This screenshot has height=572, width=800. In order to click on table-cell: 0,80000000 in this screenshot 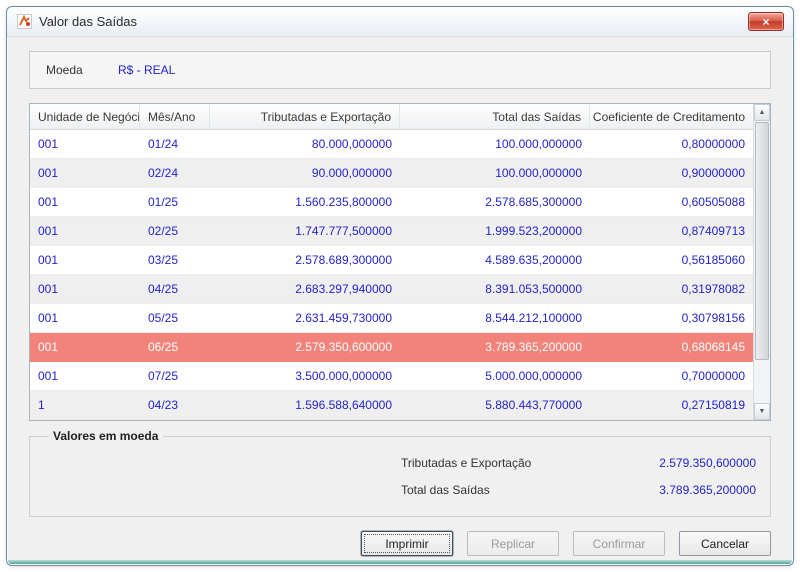, I will do `click(713, 144)`.